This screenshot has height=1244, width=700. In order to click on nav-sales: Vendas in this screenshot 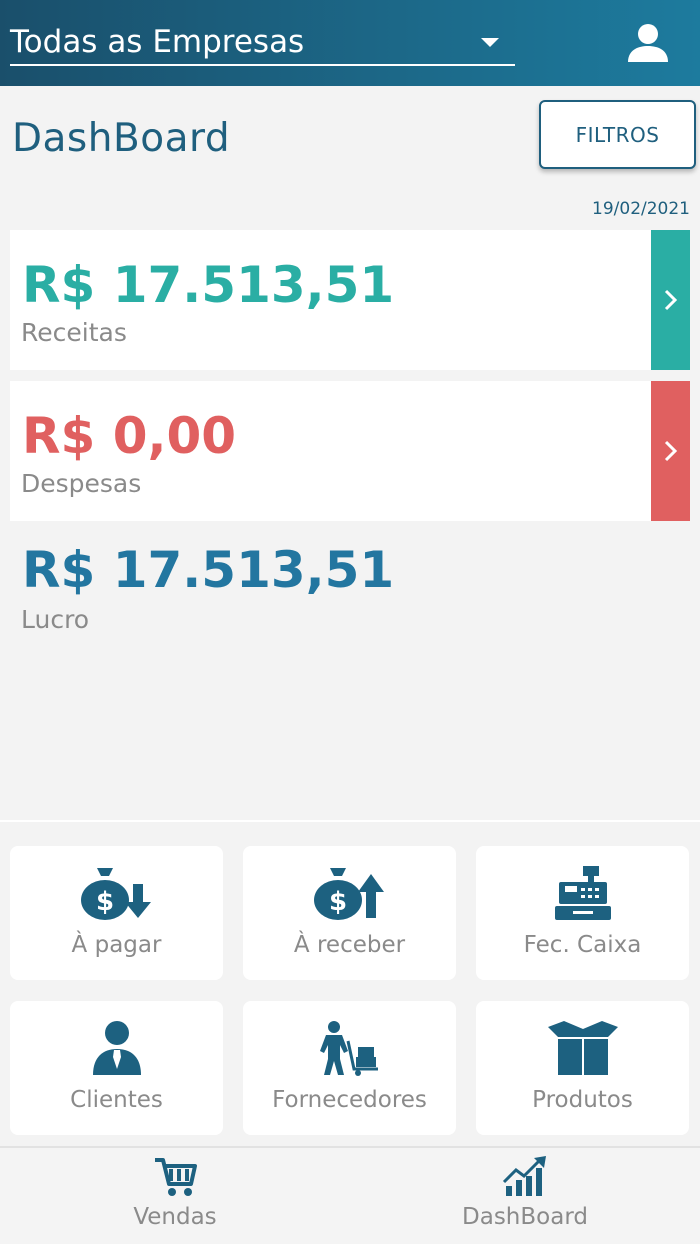, I will do `click(175, 1196)`.